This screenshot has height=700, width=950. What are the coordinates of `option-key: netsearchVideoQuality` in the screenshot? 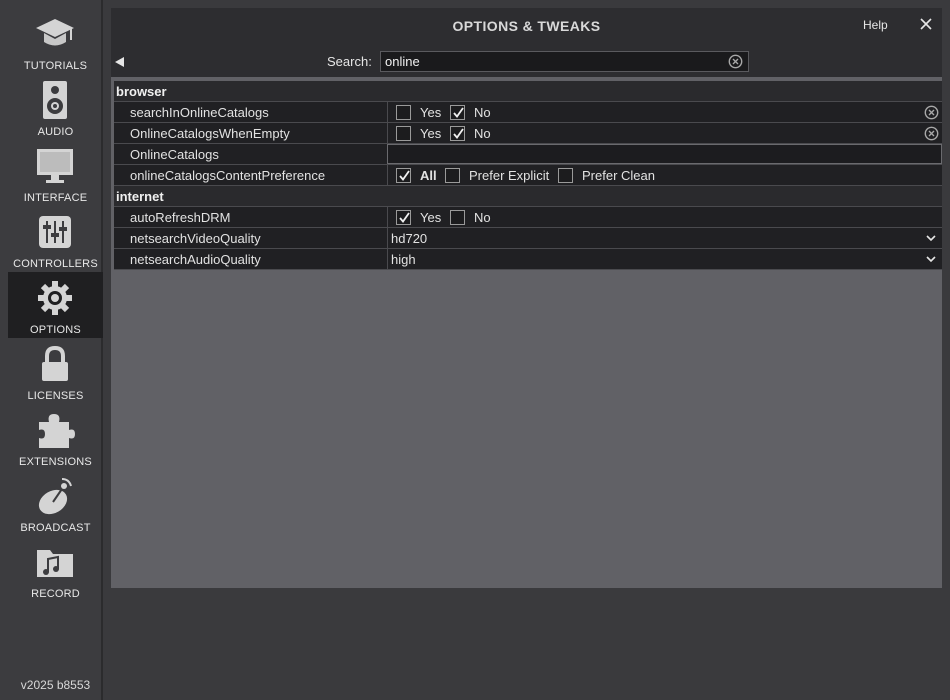 It's located at (195, 238).